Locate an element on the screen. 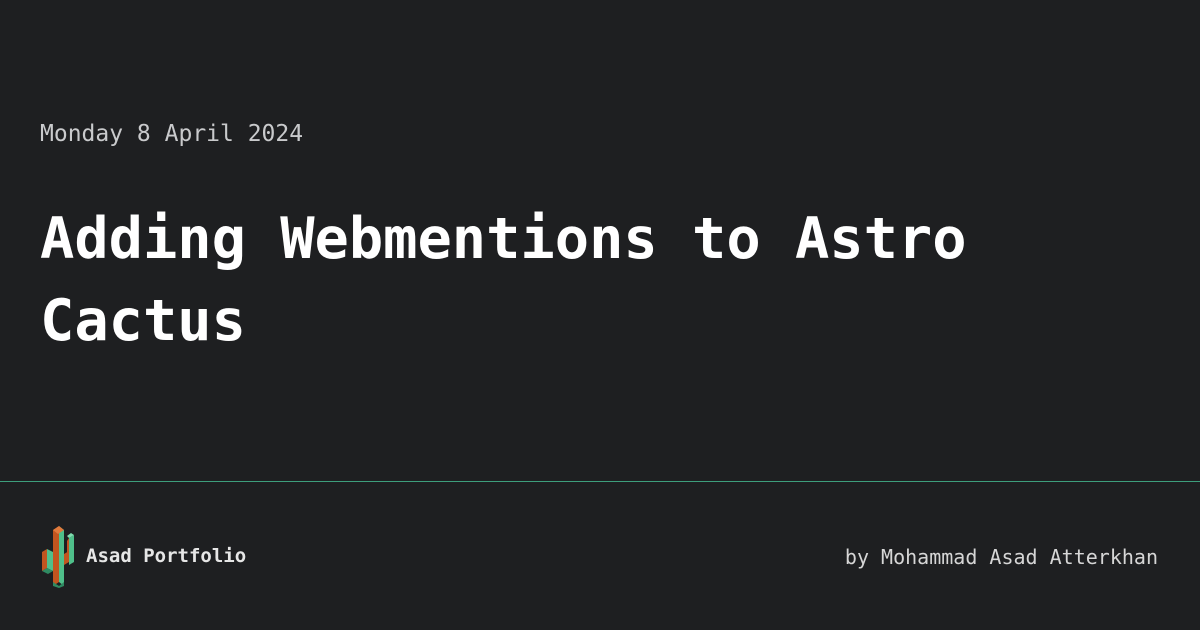 This screenshot has width=1200, height=630. site-name: Asad Portfolio is located at coordinates (166, 556).